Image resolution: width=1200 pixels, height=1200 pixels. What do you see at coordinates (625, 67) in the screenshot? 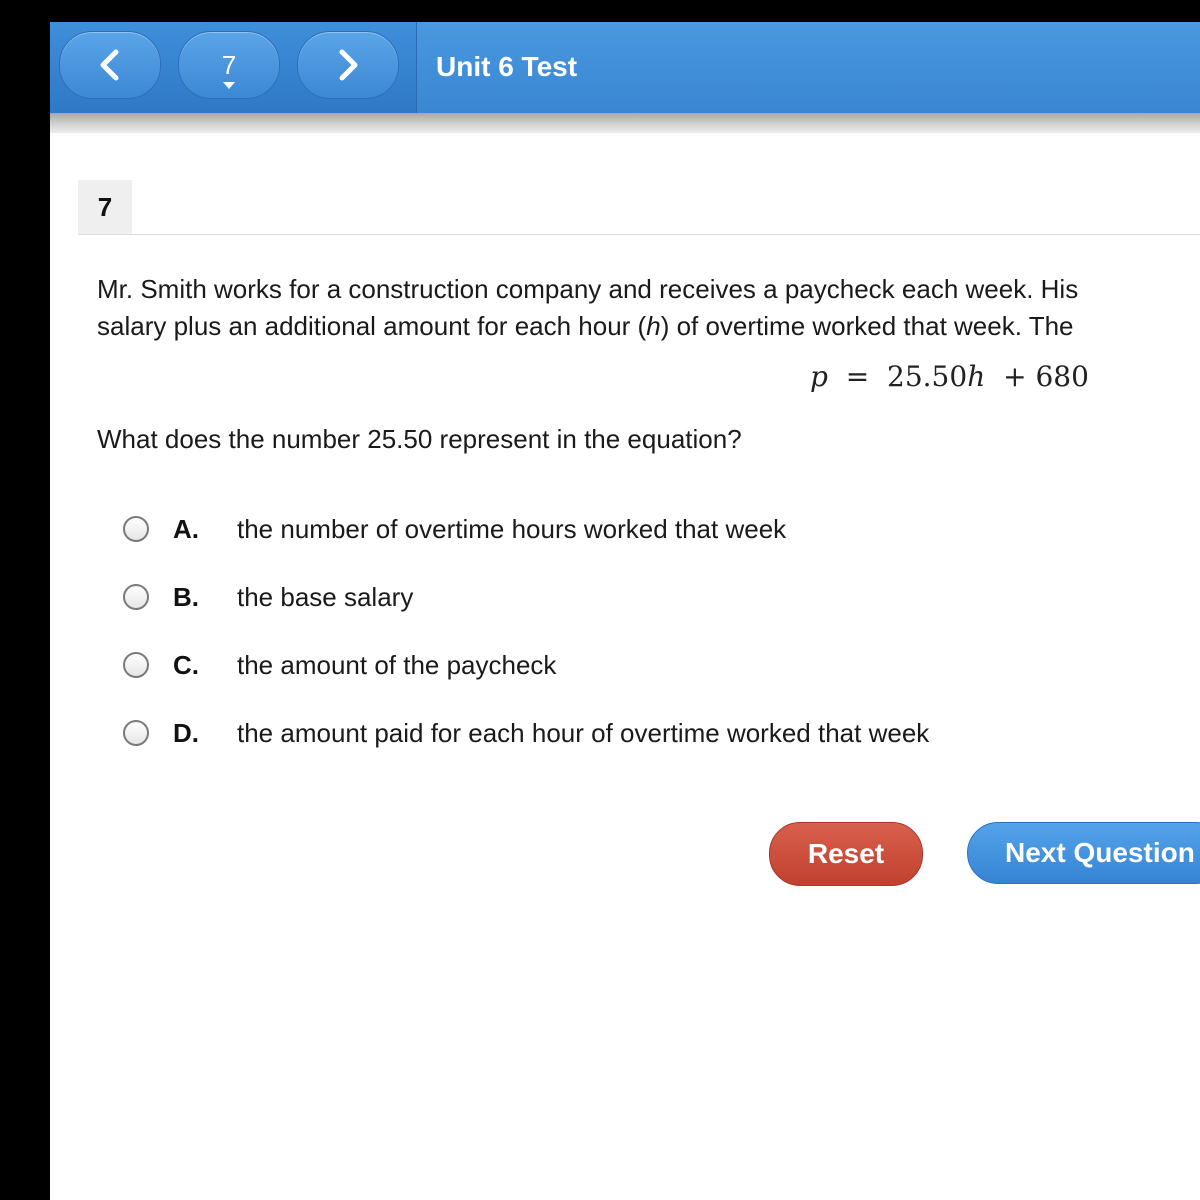
I see `header-bar: 7 Unit 6 Test` at bounding box center [625, 67].